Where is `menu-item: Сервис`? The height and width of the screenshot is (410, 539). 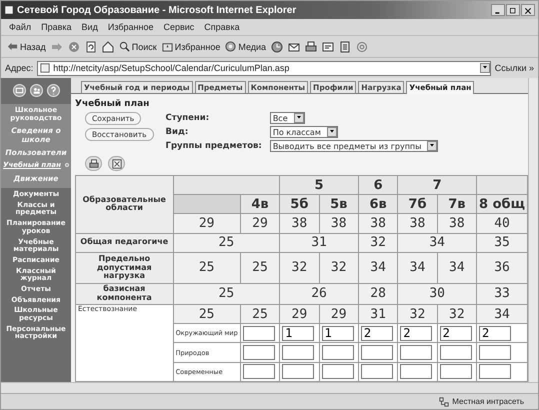
menu-item: Сервис is located at coordinates (178, 27).